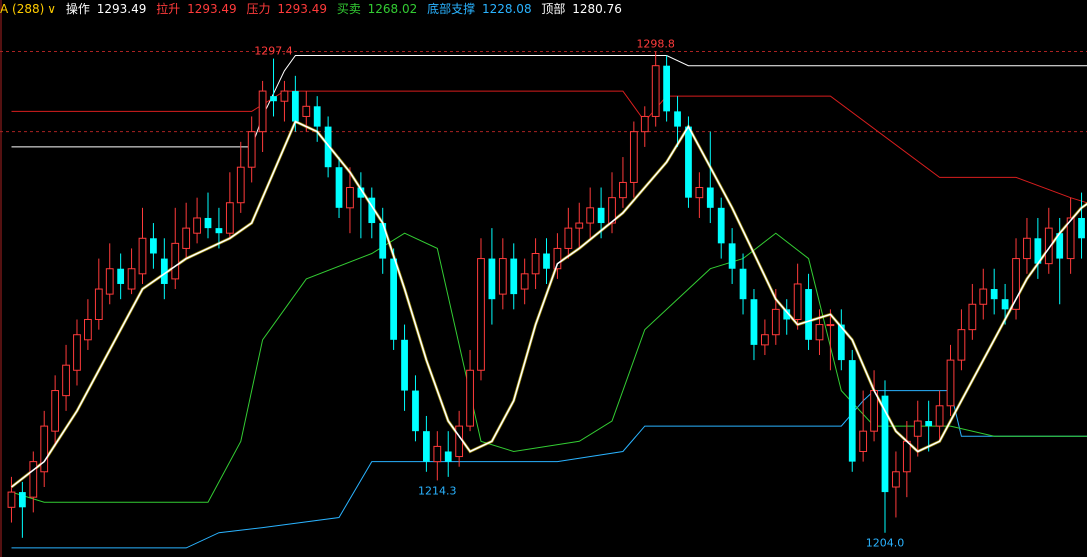 This screenshot has width=1087, height=557. I want to click on indicator-buysell: 买卖 1268.02, so click(378, 9).